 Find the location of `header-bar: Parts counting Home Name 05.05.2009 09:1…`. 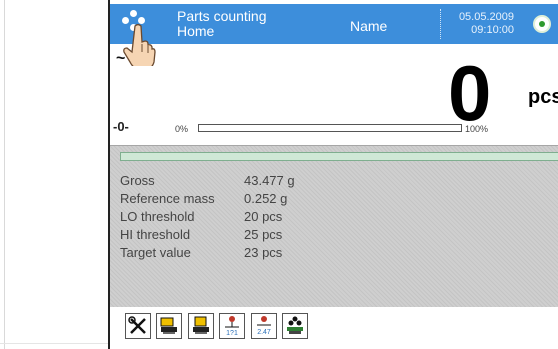

header-bar: Parts counting Home Name 05.05.2009 09:1… is located at coordinates (334, 24).